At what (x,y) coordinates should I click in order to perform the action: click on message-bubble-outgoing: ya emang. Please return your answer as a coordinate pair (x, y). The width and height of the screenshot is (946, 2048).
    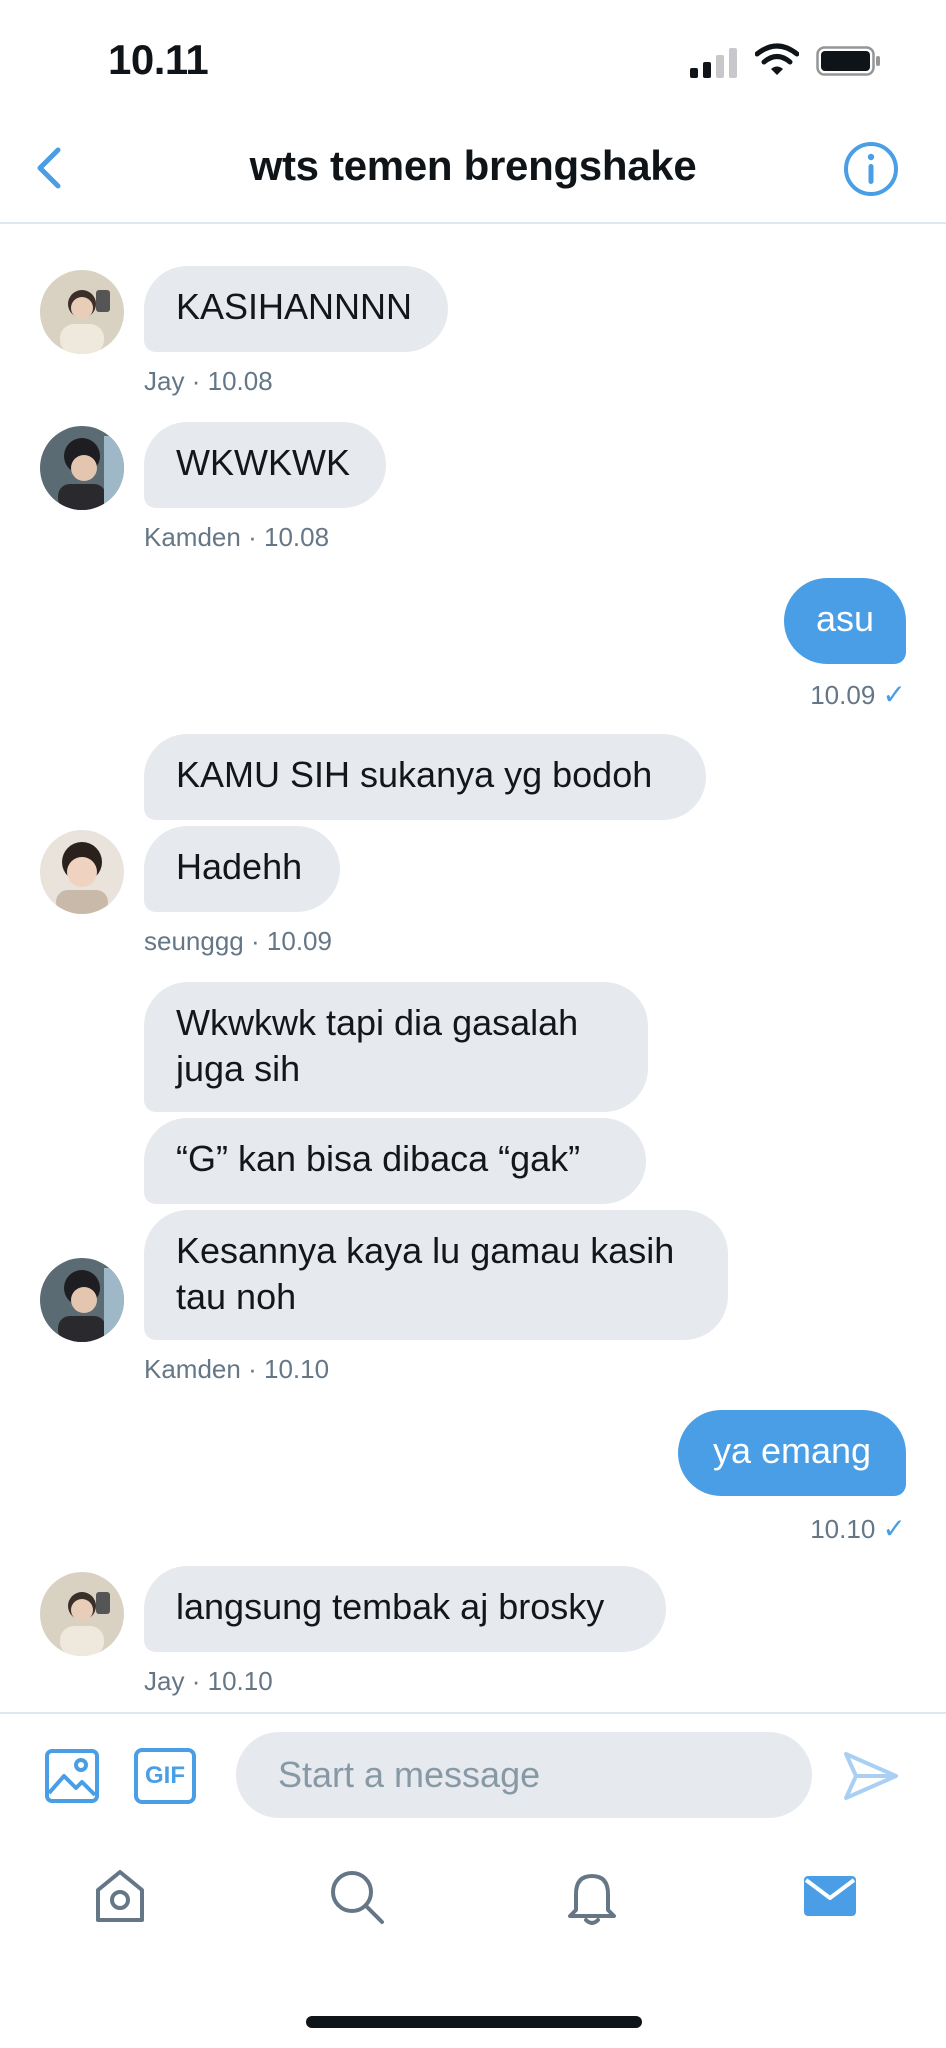
    Looking at the image, I should click on (792, 1453).